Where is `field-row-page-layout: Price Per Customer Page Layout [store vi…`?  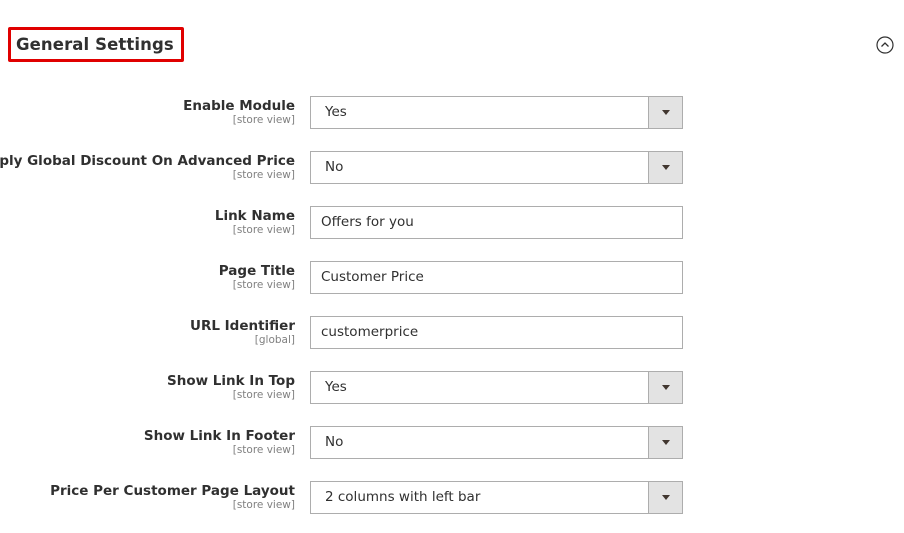 field-row-page-layout: Price Per Customer Page Layout [store vi… is located at coordinates (452, 497).